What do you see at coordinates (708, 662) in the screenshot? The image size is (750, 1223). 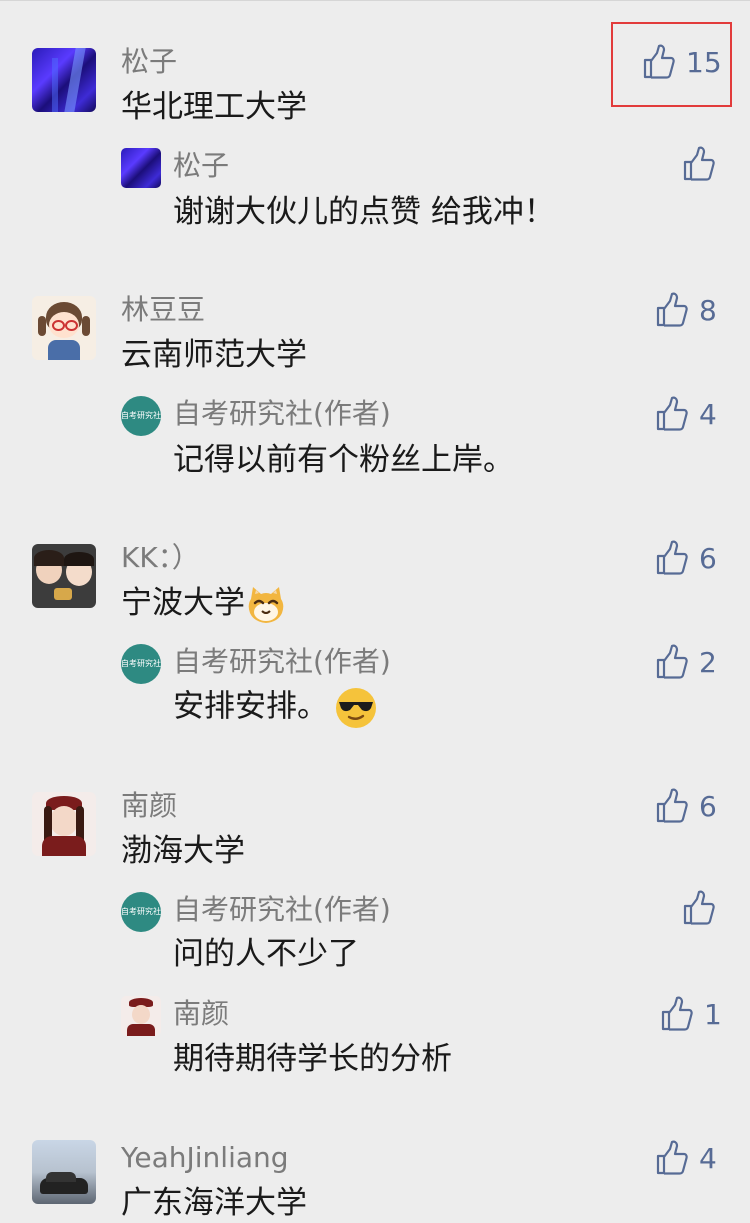 I see `like-count: 2` at bounding box center [708, 662].